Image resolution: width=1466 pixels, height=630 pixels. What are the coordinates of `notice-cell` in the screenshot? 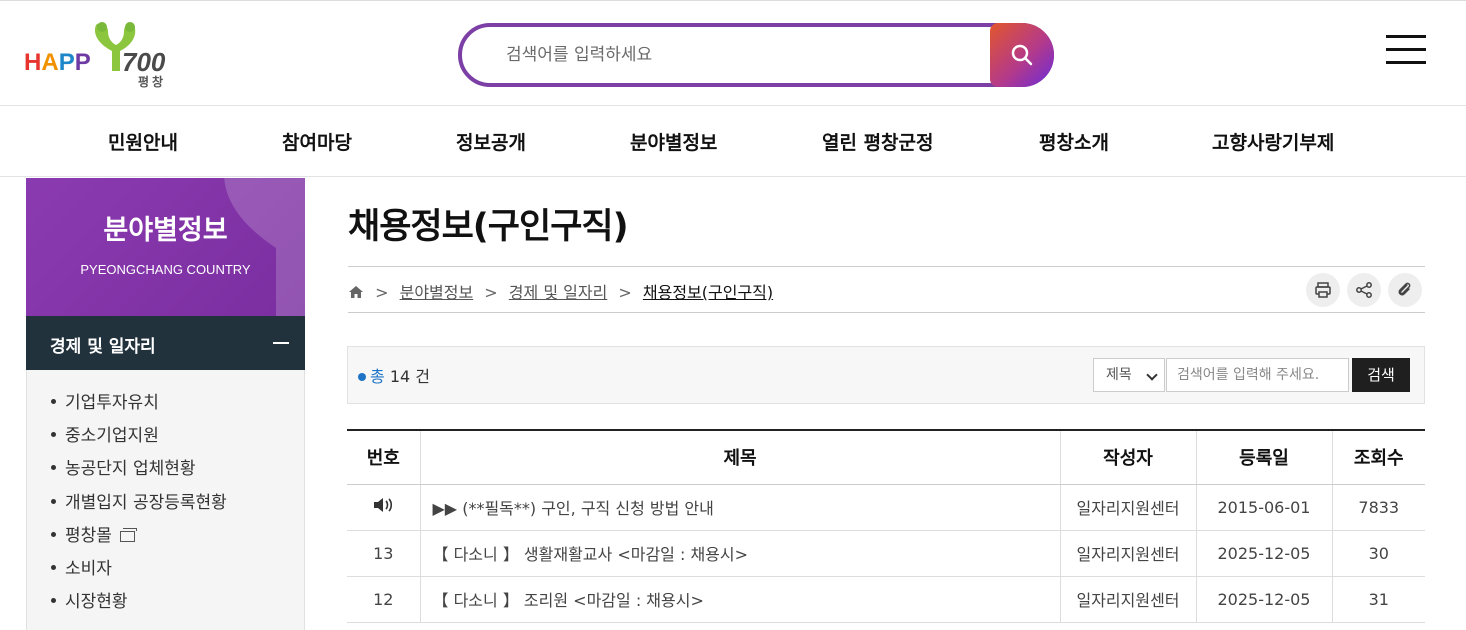 It's located at (383, 507).